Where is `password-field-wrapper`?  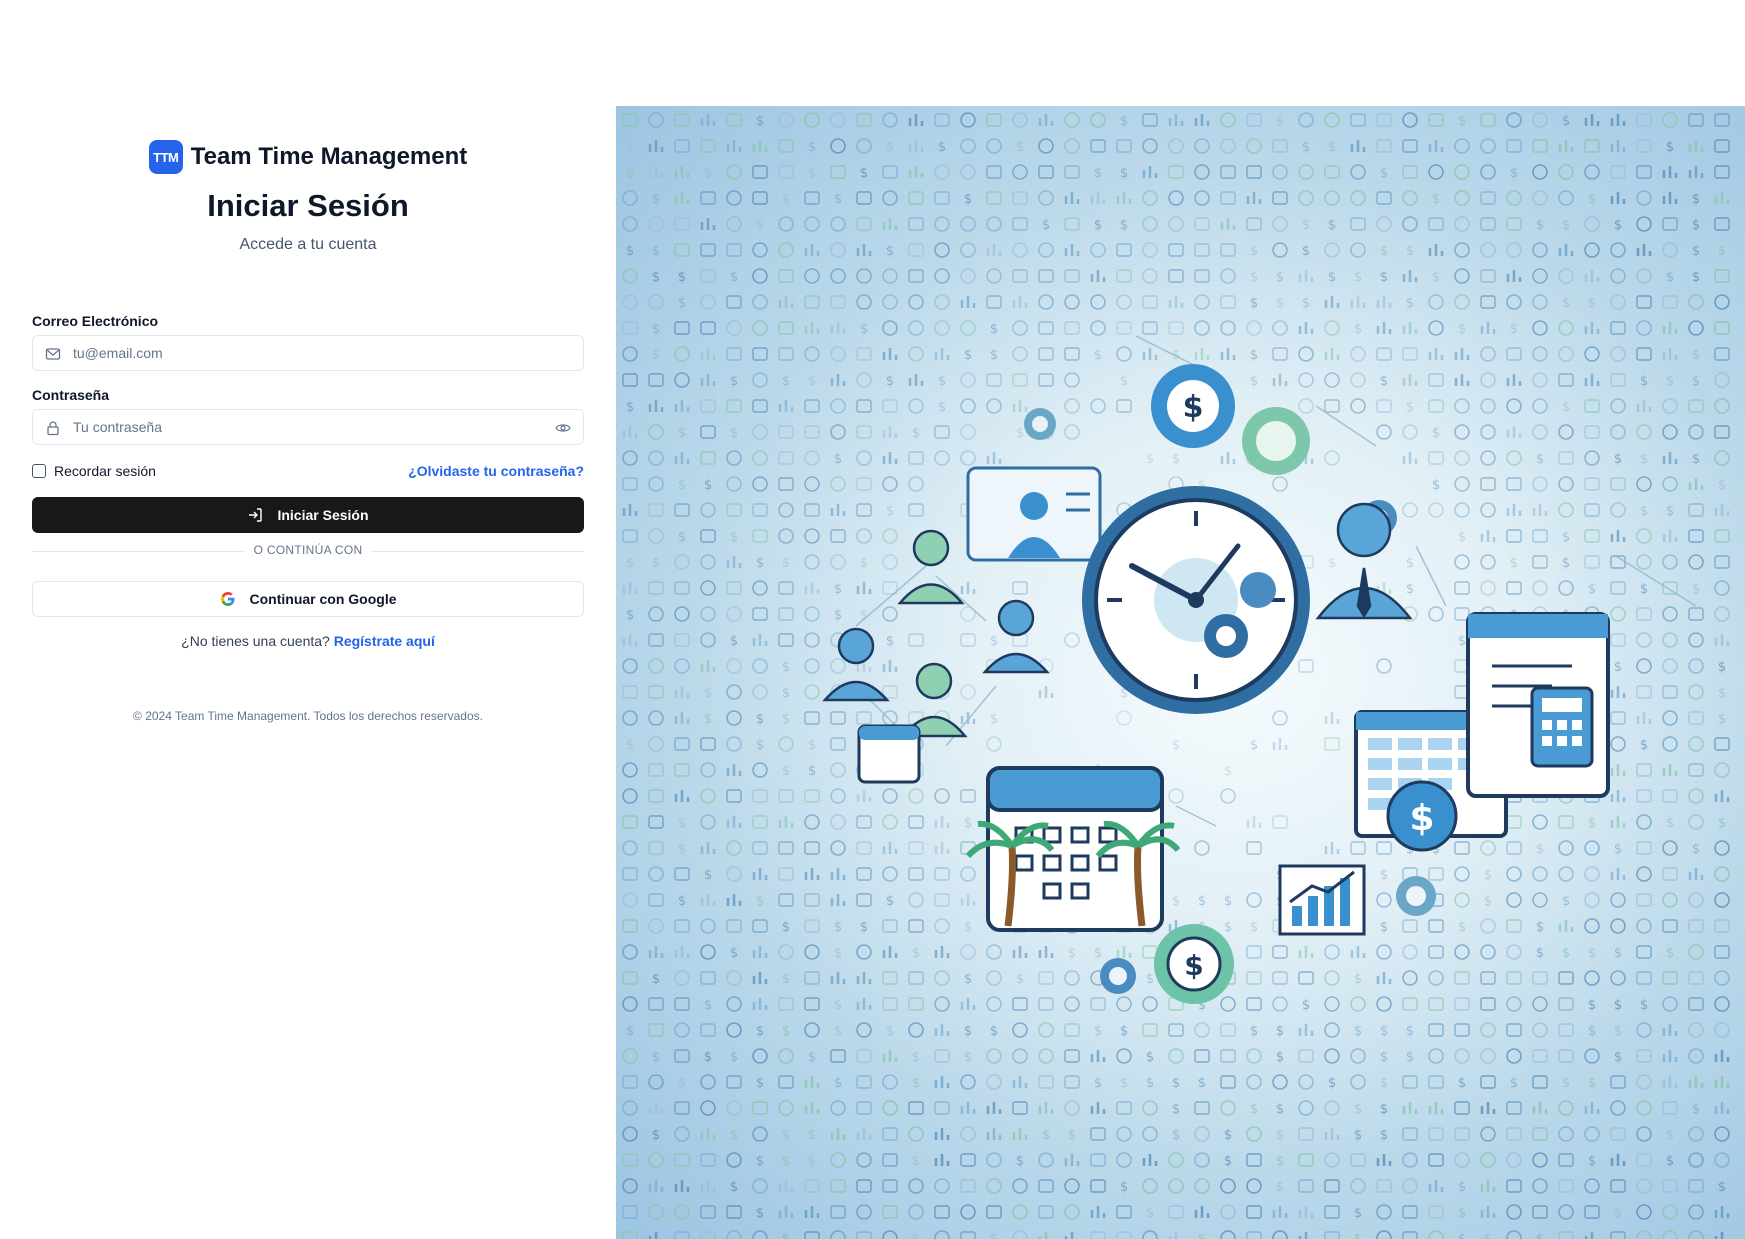
password-field-wrapper is located at coordinates (308, 427).